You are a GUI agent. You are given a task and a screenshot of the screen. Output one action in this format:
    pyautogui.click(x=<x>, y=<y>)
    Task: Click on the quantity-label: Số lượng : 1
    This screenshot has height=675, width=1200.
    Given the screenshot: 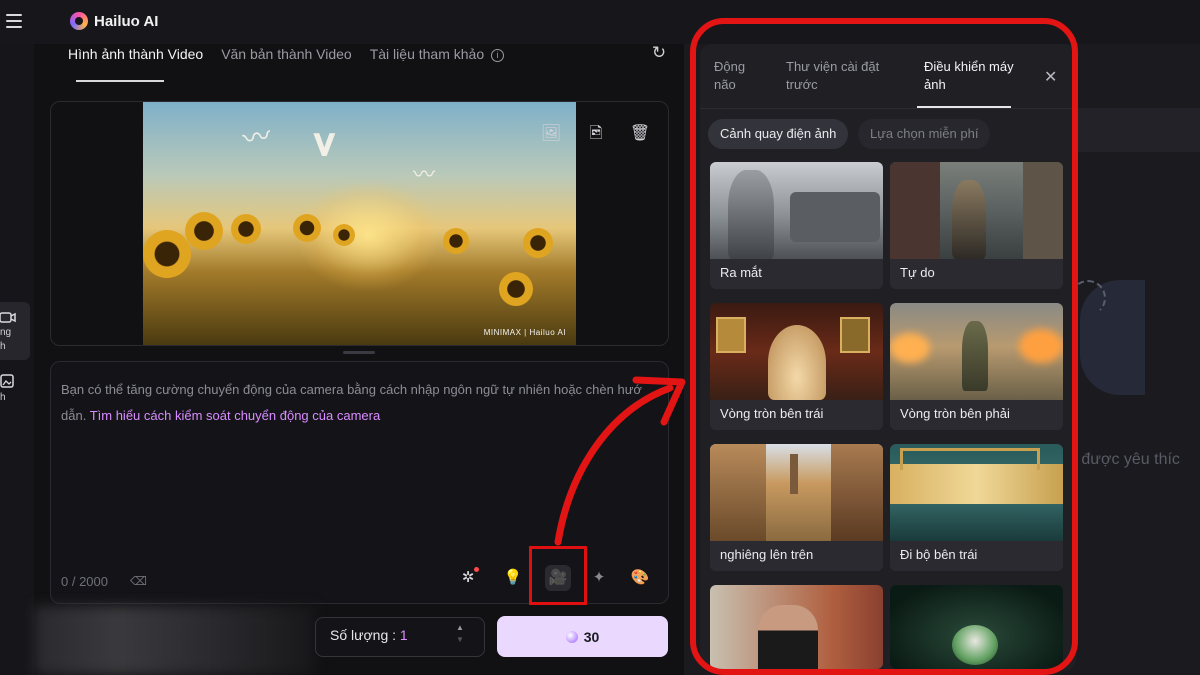 What is the action you would take?
    pyautogui.click(x=369, y=635)
    